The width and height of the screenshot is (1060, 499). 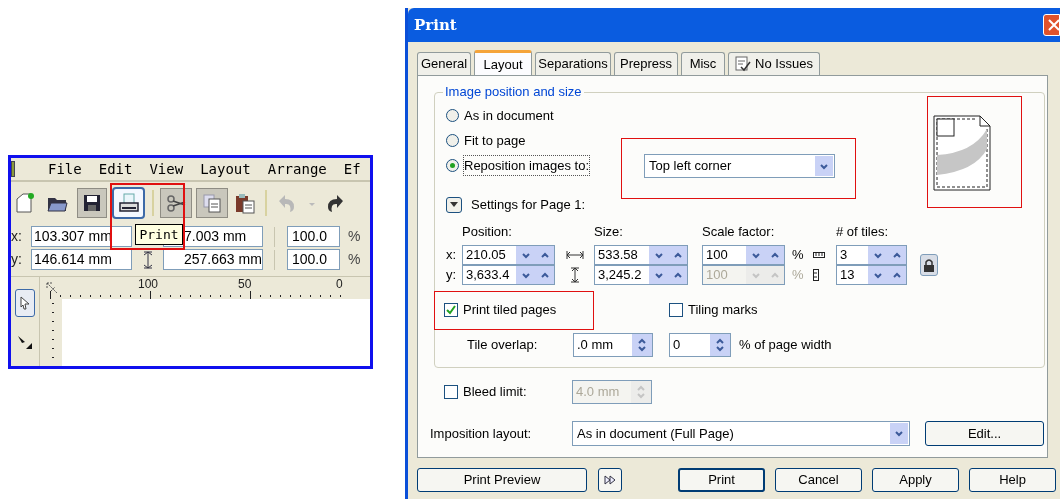 I want to click on dialog-button: Cancel, so click(x=818, y=480).